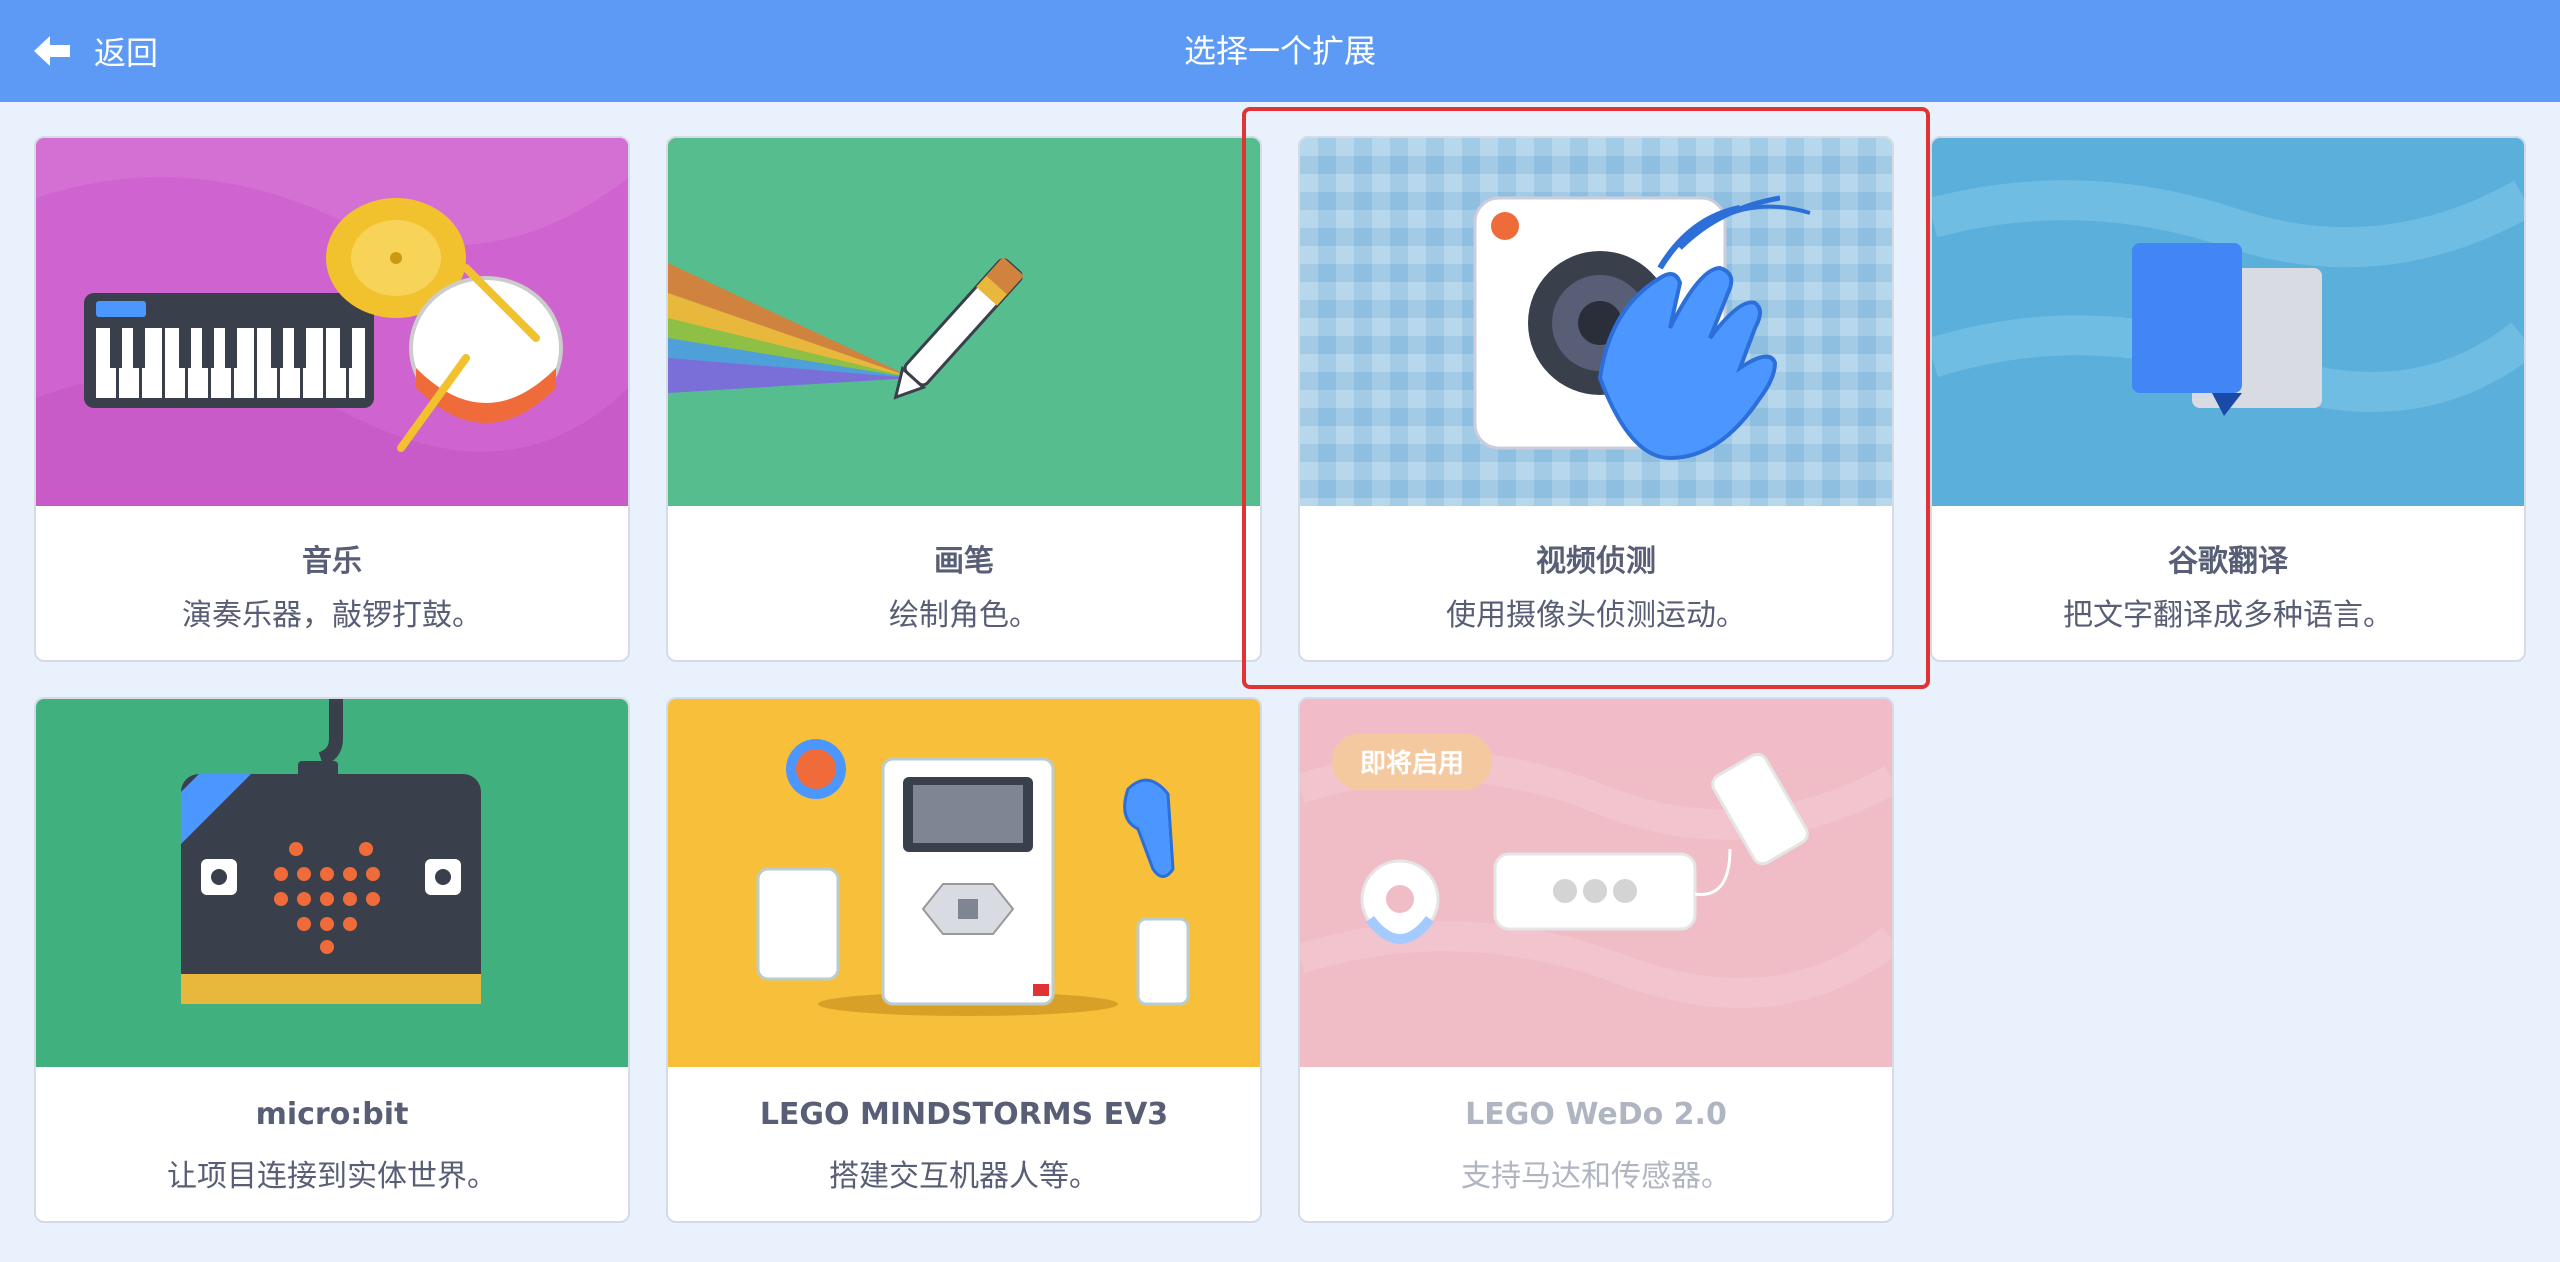  Describe the element at coordinates (1596, 960) in the screenshot. I see `extension-card-wedo: 即将启用 LEGO WeDo 2.0 支持马达和传感器。` at that location.